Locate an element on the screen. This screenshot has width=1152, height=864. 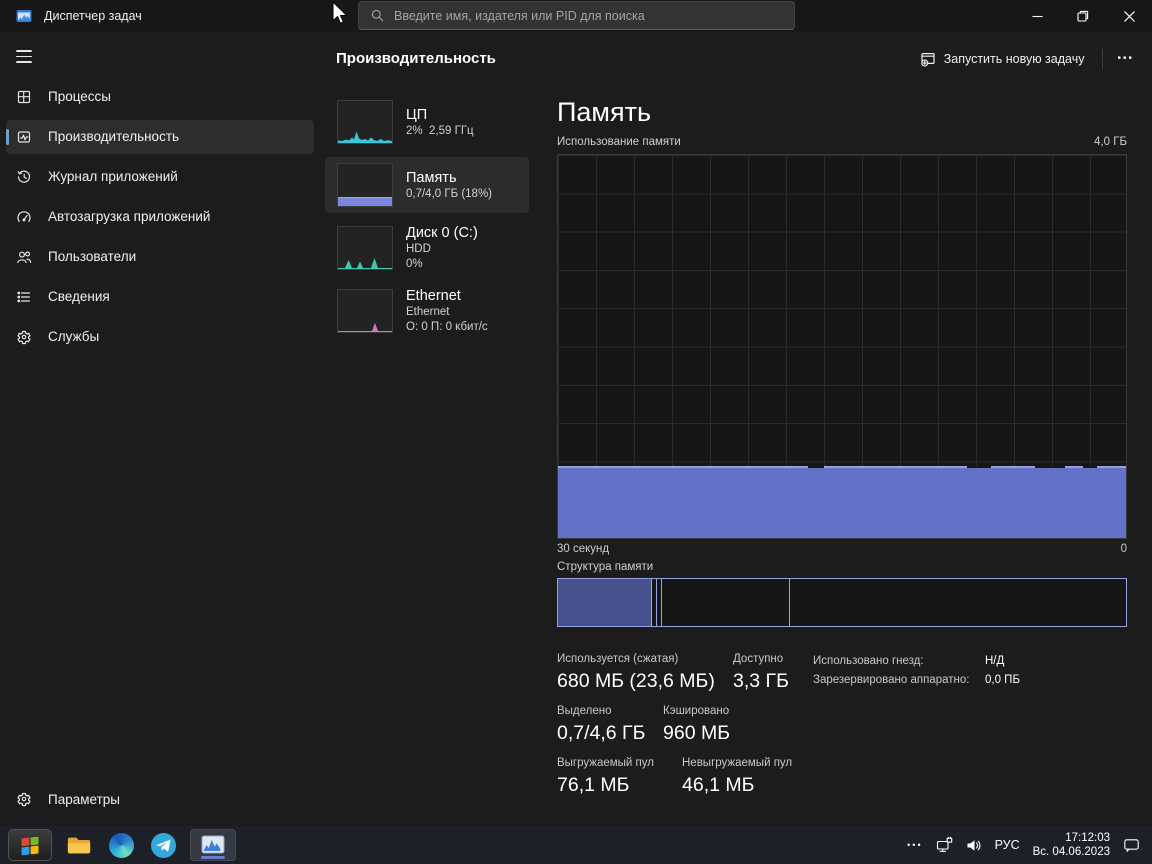
card-disk: Диск 0 (C:) HDD 0% is located at coordinates (427, 248).